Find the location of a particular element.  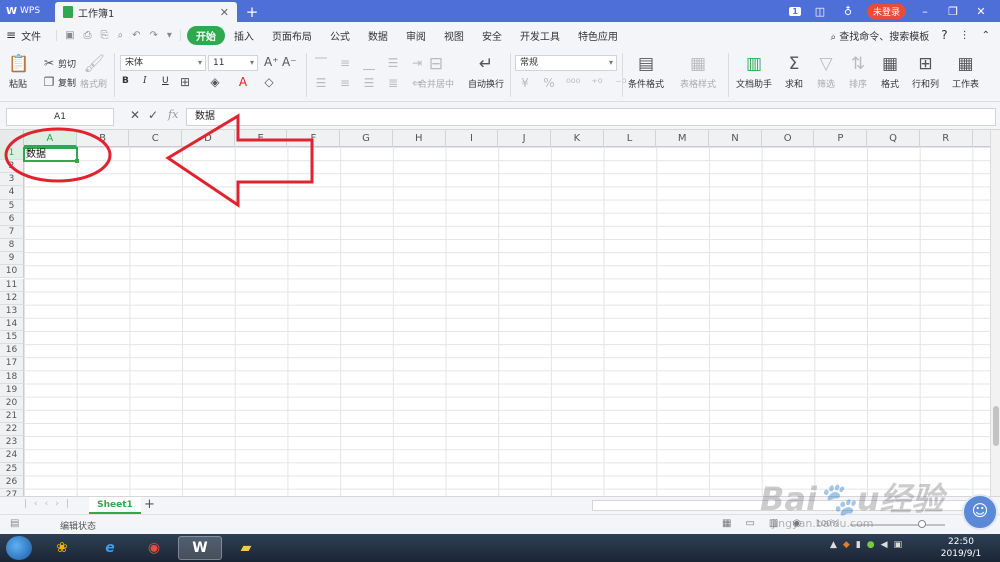

tray-arrow-icon: ▲ is located at coordinates (833, 545).